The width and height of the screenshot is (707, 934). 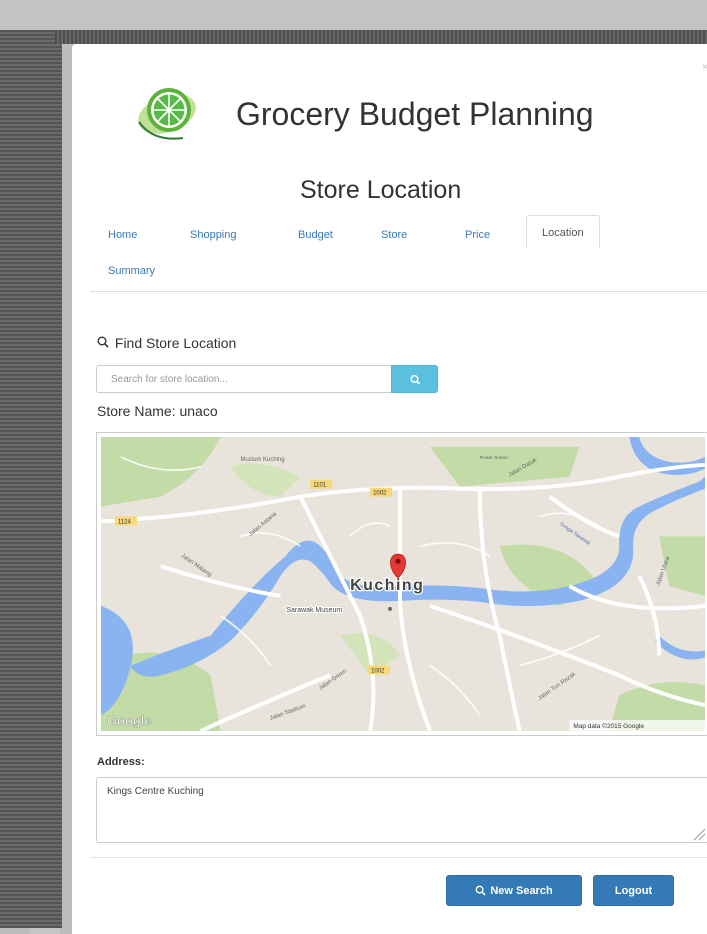 What do you see at coordinates (398, 291) in the screenshot?
I see `tabs-divider` at bounding box center [398, 291].